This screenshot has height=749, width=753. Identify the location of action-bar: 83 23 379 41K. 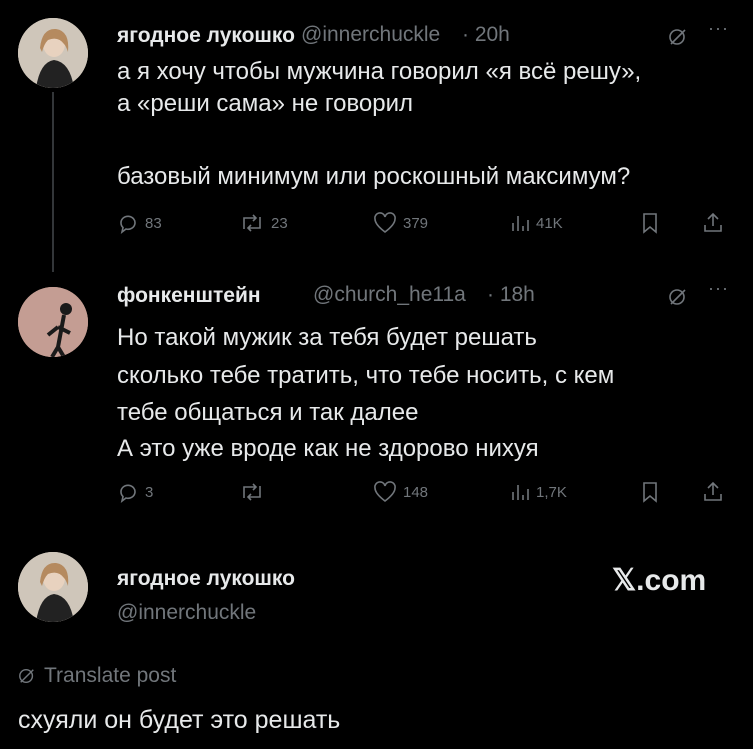
(427, 224).